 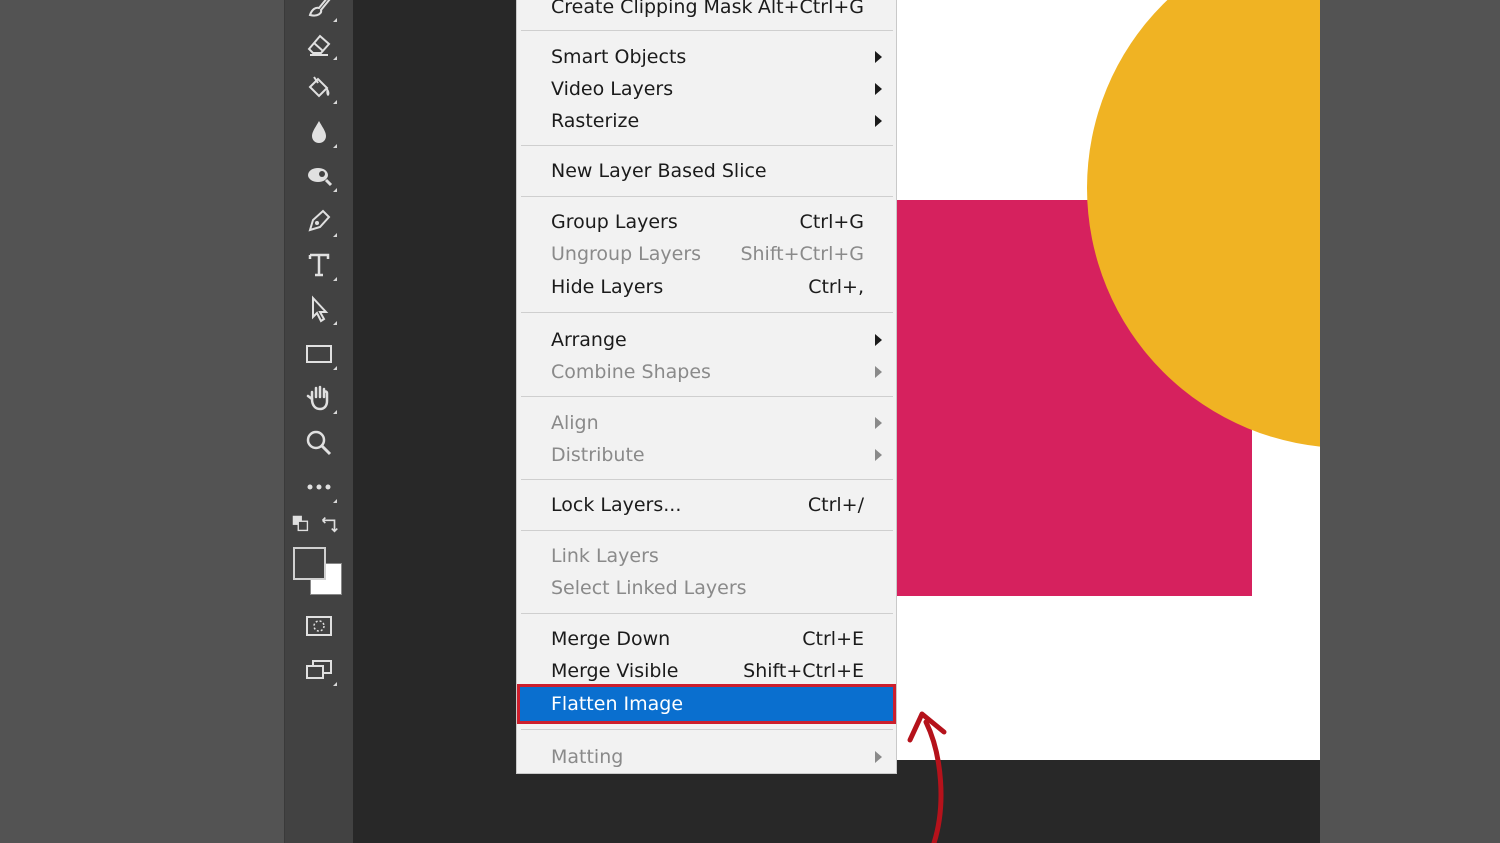 I want to click on annotation-arrow-icon, so click(x=927, y=777).